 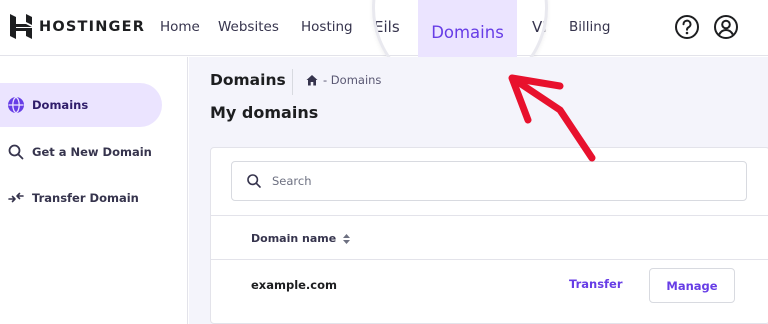 I want to click on sidebar-item-label: Transfer Domain, so click(x=85, y=198).